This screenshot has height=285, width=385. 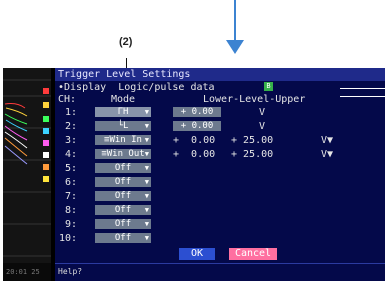 What do you see at coordinates (220, 74) in the screenshot?
I see `dialog-title: Trigger Level Settings` at bounding box center [220, 74].